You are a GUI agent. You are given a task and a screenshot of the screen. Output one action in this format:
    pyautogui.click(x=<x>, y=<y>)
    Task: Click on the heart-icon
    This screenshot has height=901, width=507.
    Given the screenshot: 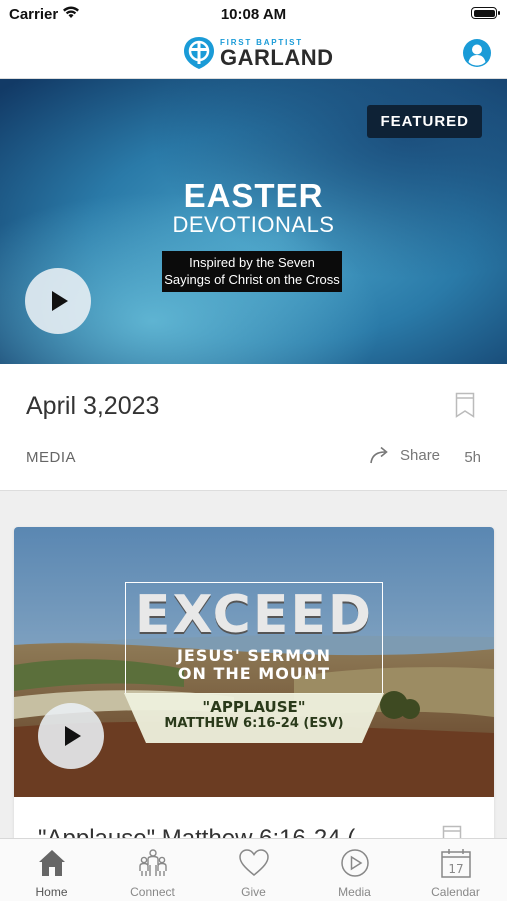 What is the action you would take?
    pyautogui.click(x=254, y=862)
    